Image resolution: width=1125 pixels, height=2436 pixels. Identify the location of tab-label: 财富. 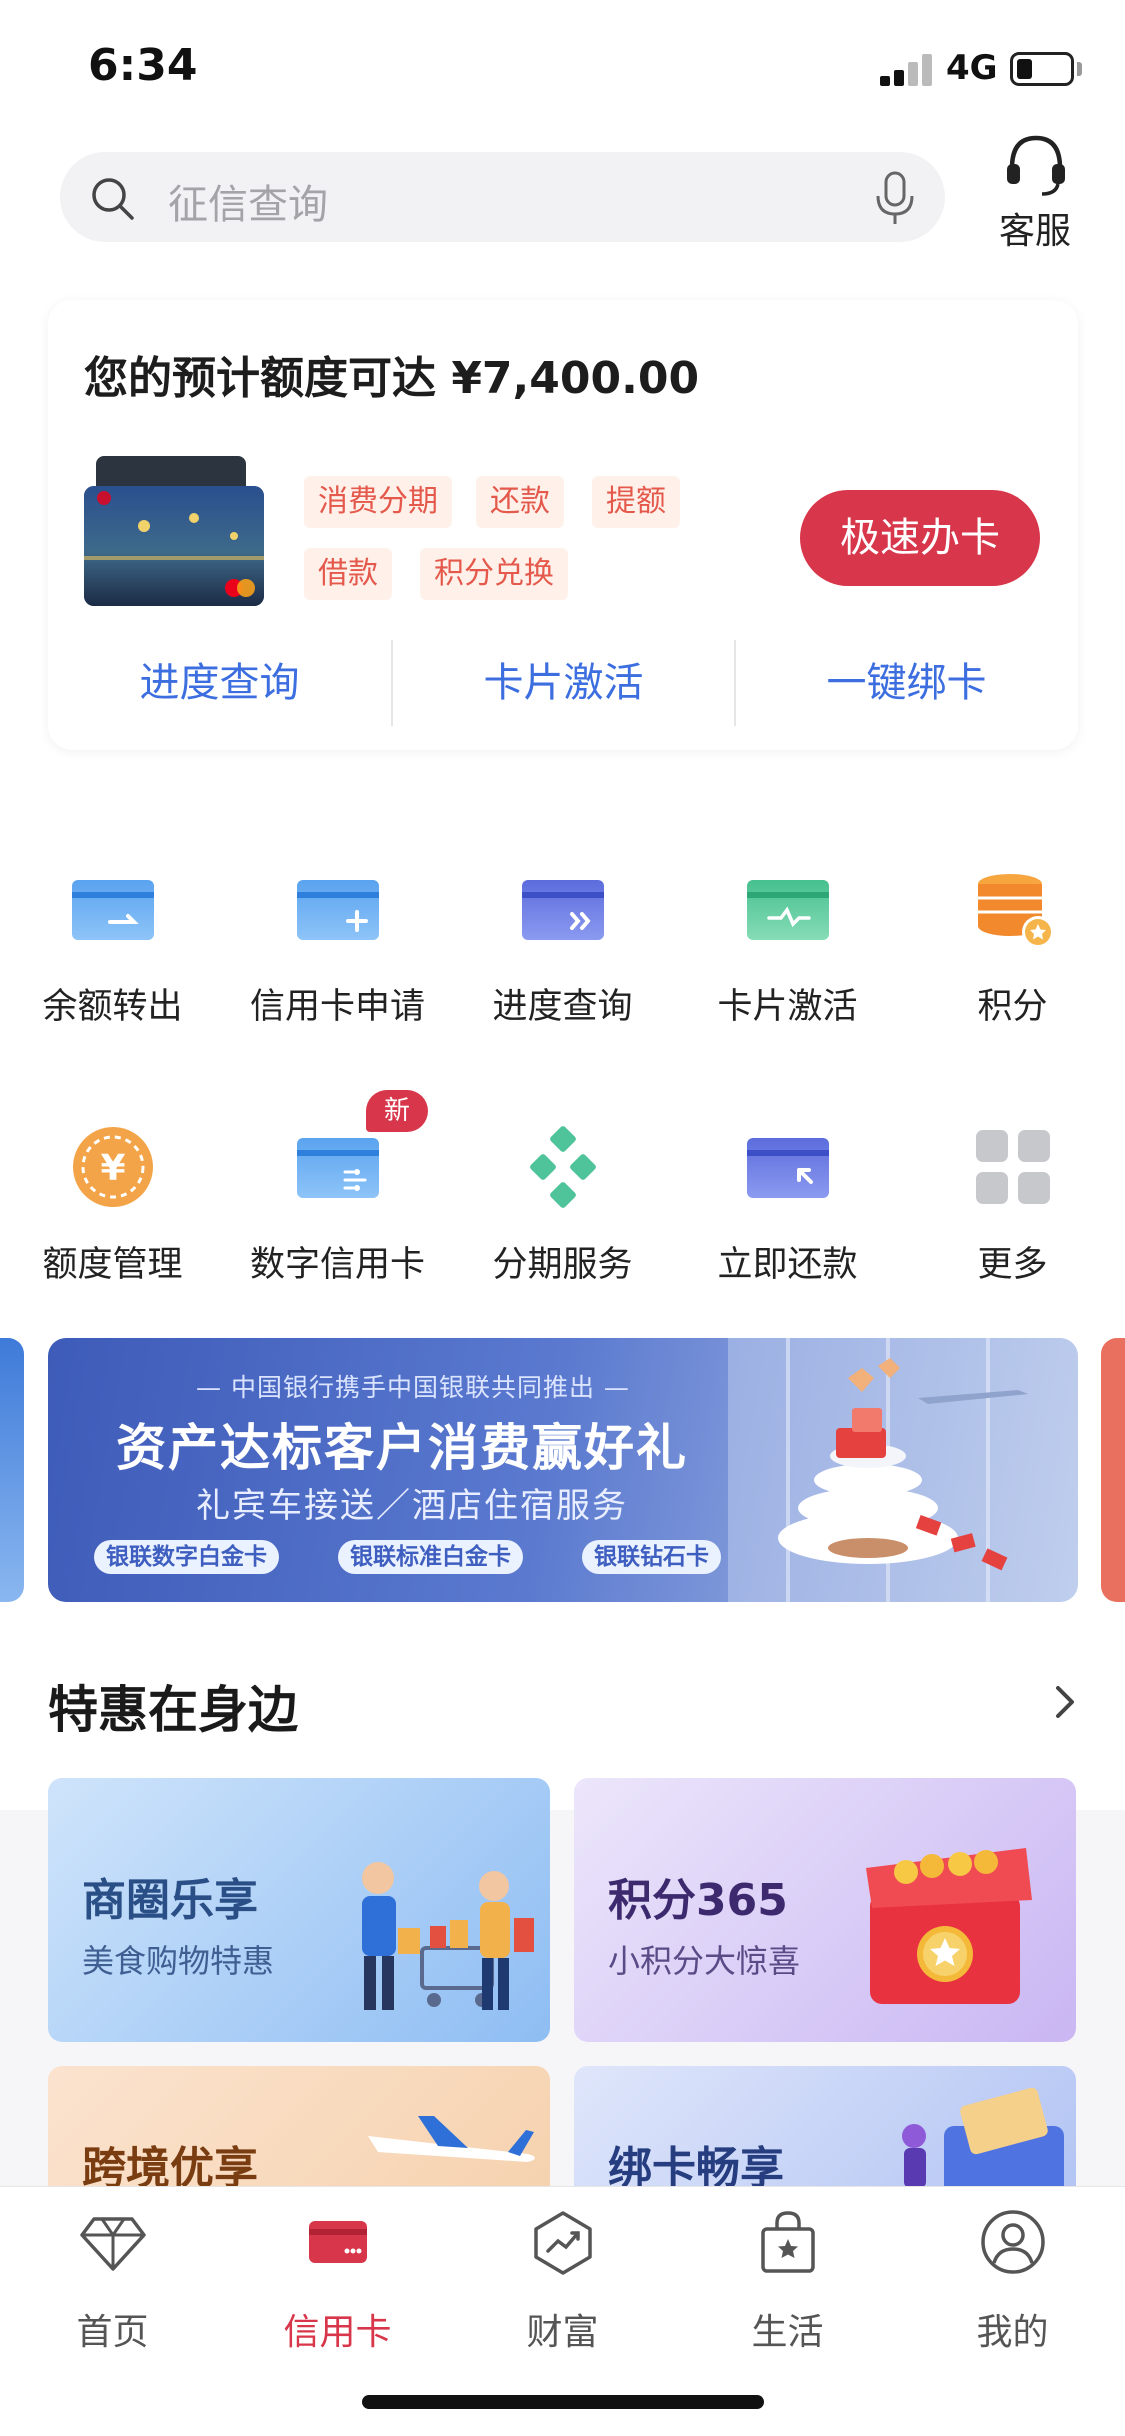
(562, 2332).